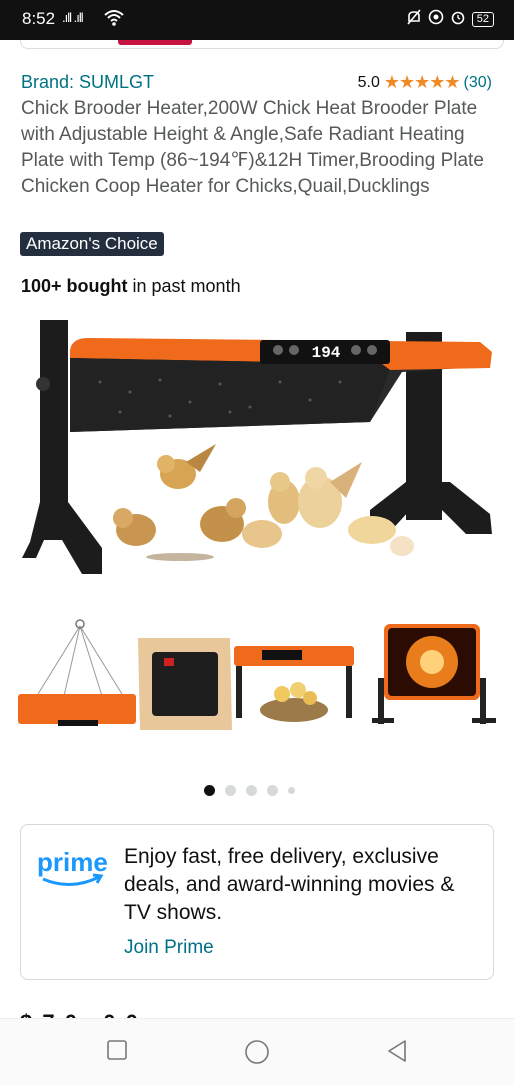 Image resolution: width=514 pixels, height=1086 pixels. Describe the element at coordinates (39, 18) in the screenshot. I see `status-time: 8:52` at that location.